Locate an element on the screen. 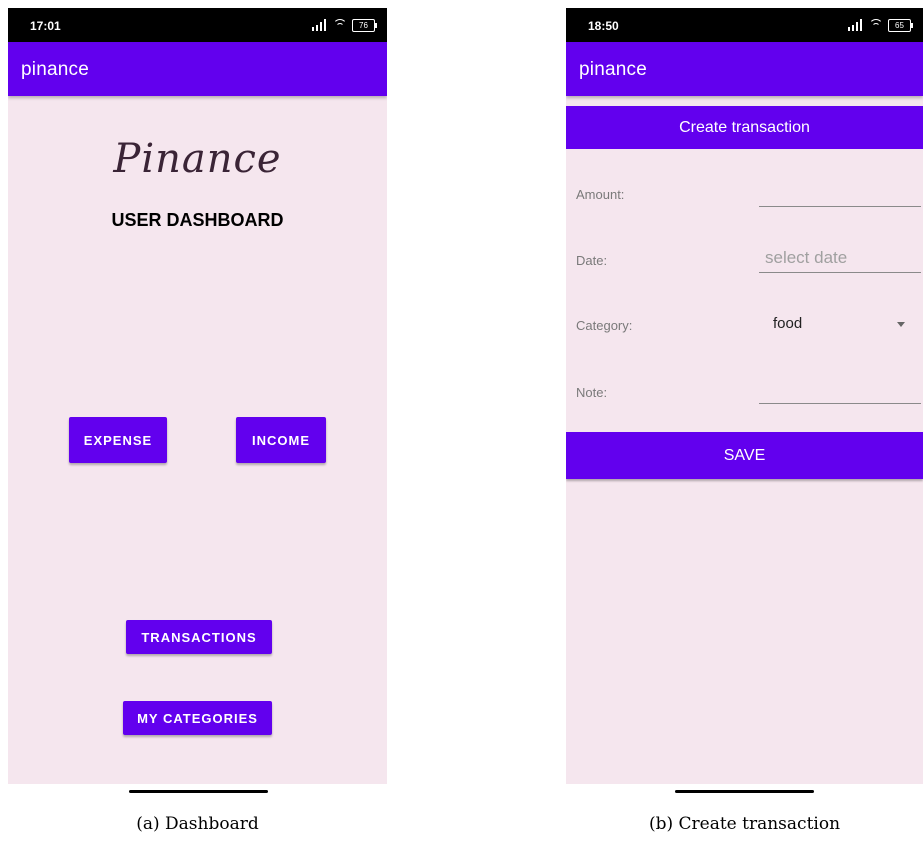 The width and height of the screenshot is (923, 841). caption-create-transaction: (b) Create transaction is located at coordinates (744, 824).